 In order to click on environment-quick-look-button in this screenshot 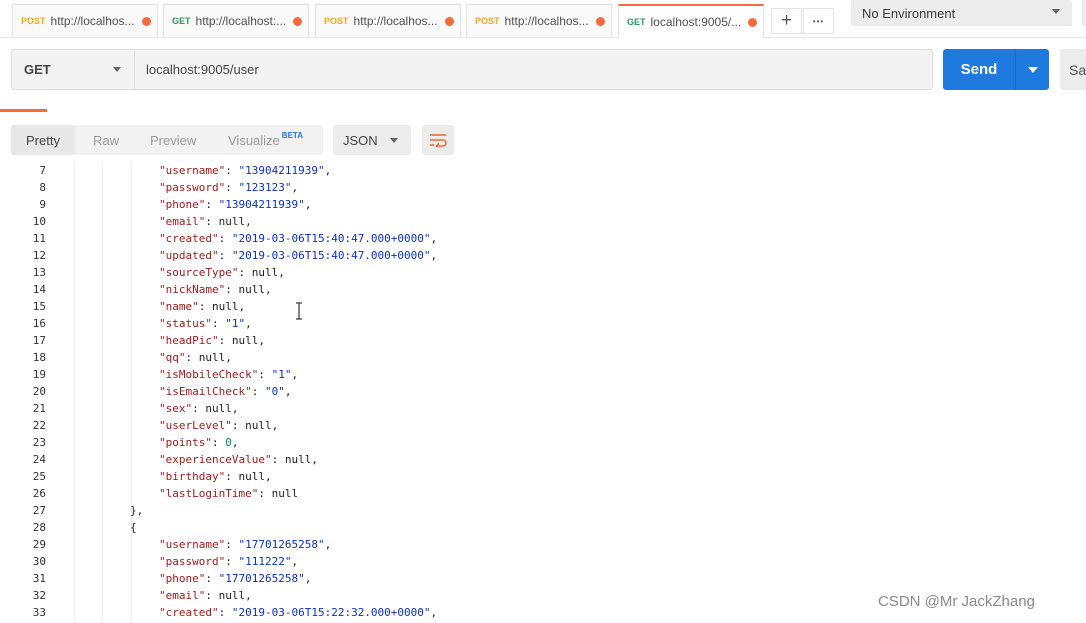, I will do `click(1084, 13)`.